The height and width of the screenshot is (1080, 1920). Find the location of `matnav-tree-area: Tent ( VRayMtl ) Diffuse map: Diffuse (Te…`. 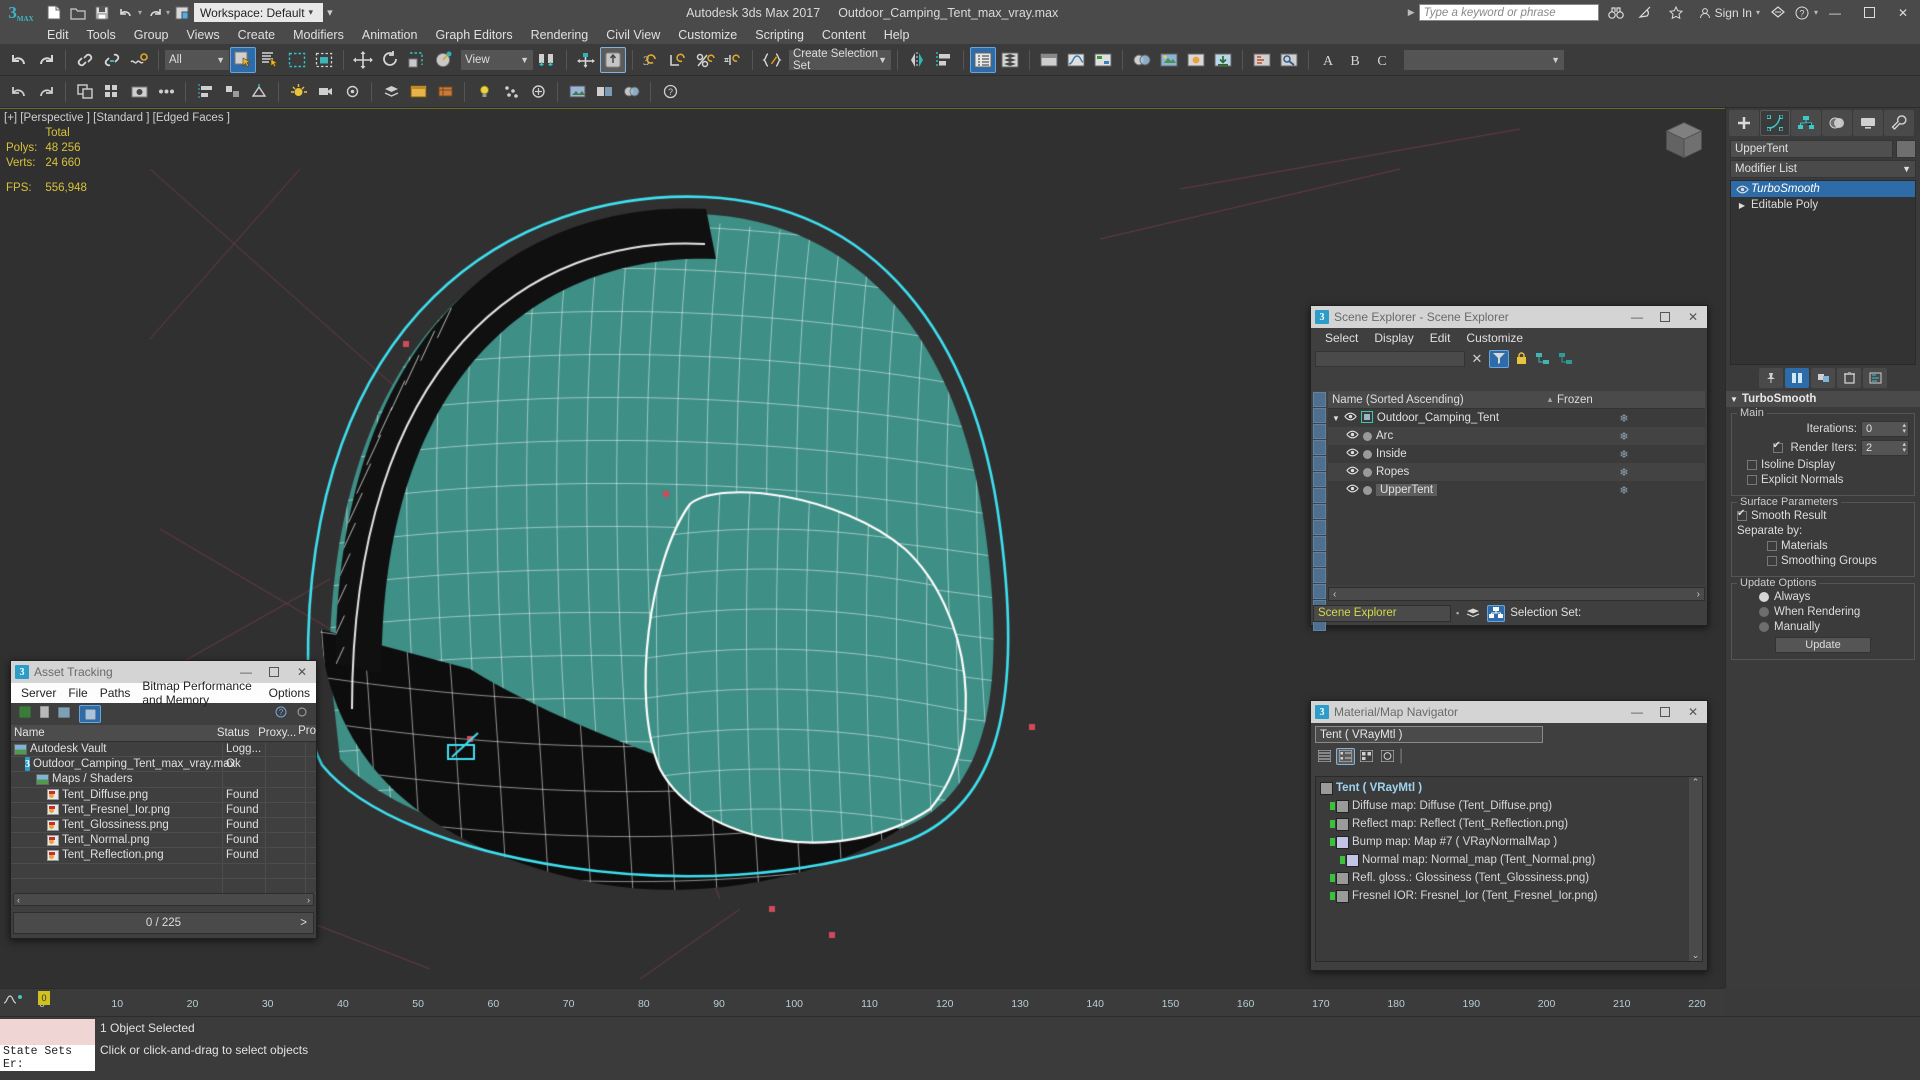

matnav-tree-area: Tent ( VRayMtl ) Diffuse map: Diffuse (Te… is located at coordinates (1509, 869).